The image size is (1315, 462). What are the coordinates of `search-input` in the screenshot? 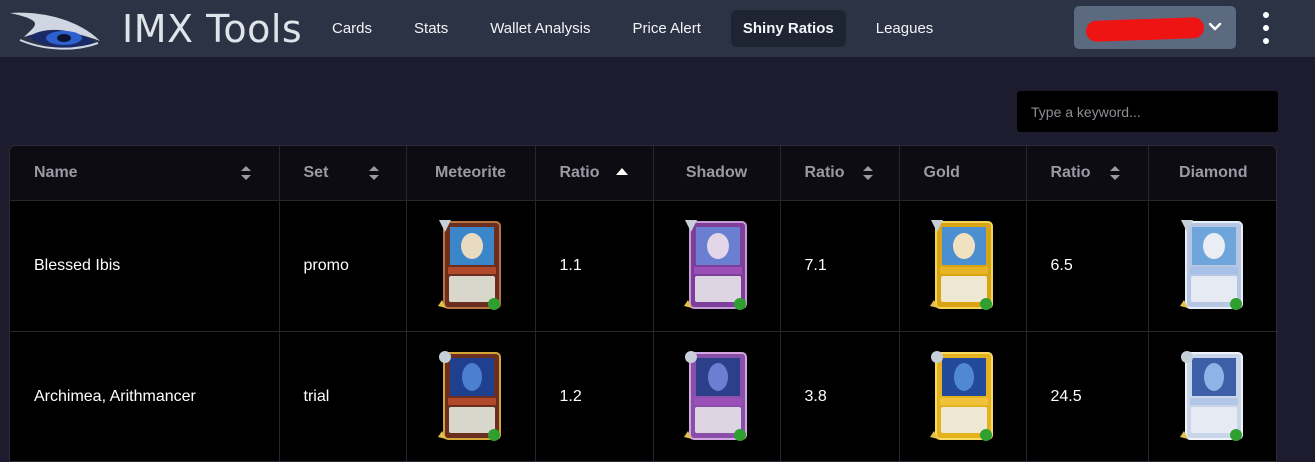 It's located at (1147, 111).